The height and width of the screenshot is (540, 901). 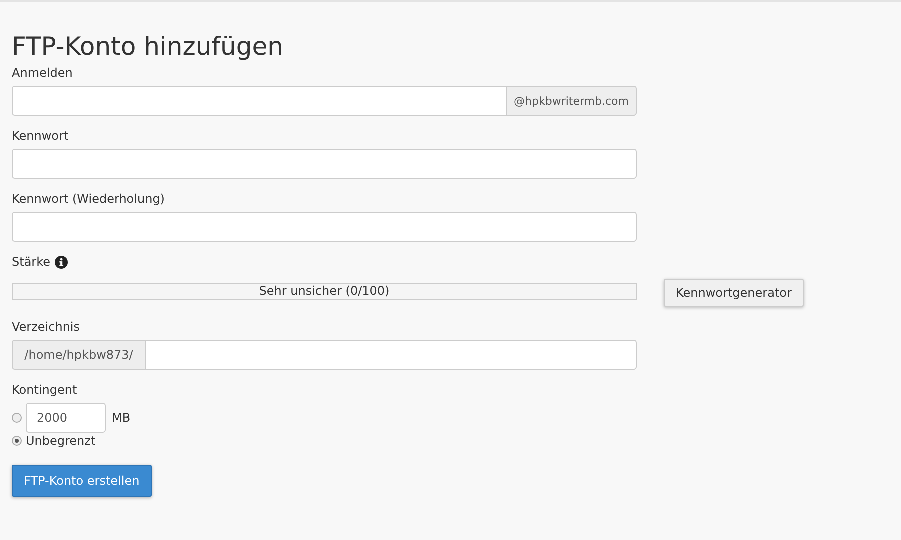 What do you see at coordinates (121, 418) in the screenshot?
I see `unit-label: MB` at bounding box center [121, 418].